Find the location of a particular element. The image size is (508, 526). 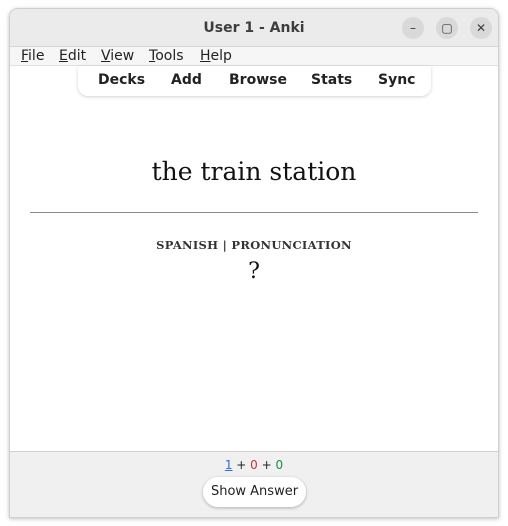

menu-view: View is located at coordinates (117, 56).